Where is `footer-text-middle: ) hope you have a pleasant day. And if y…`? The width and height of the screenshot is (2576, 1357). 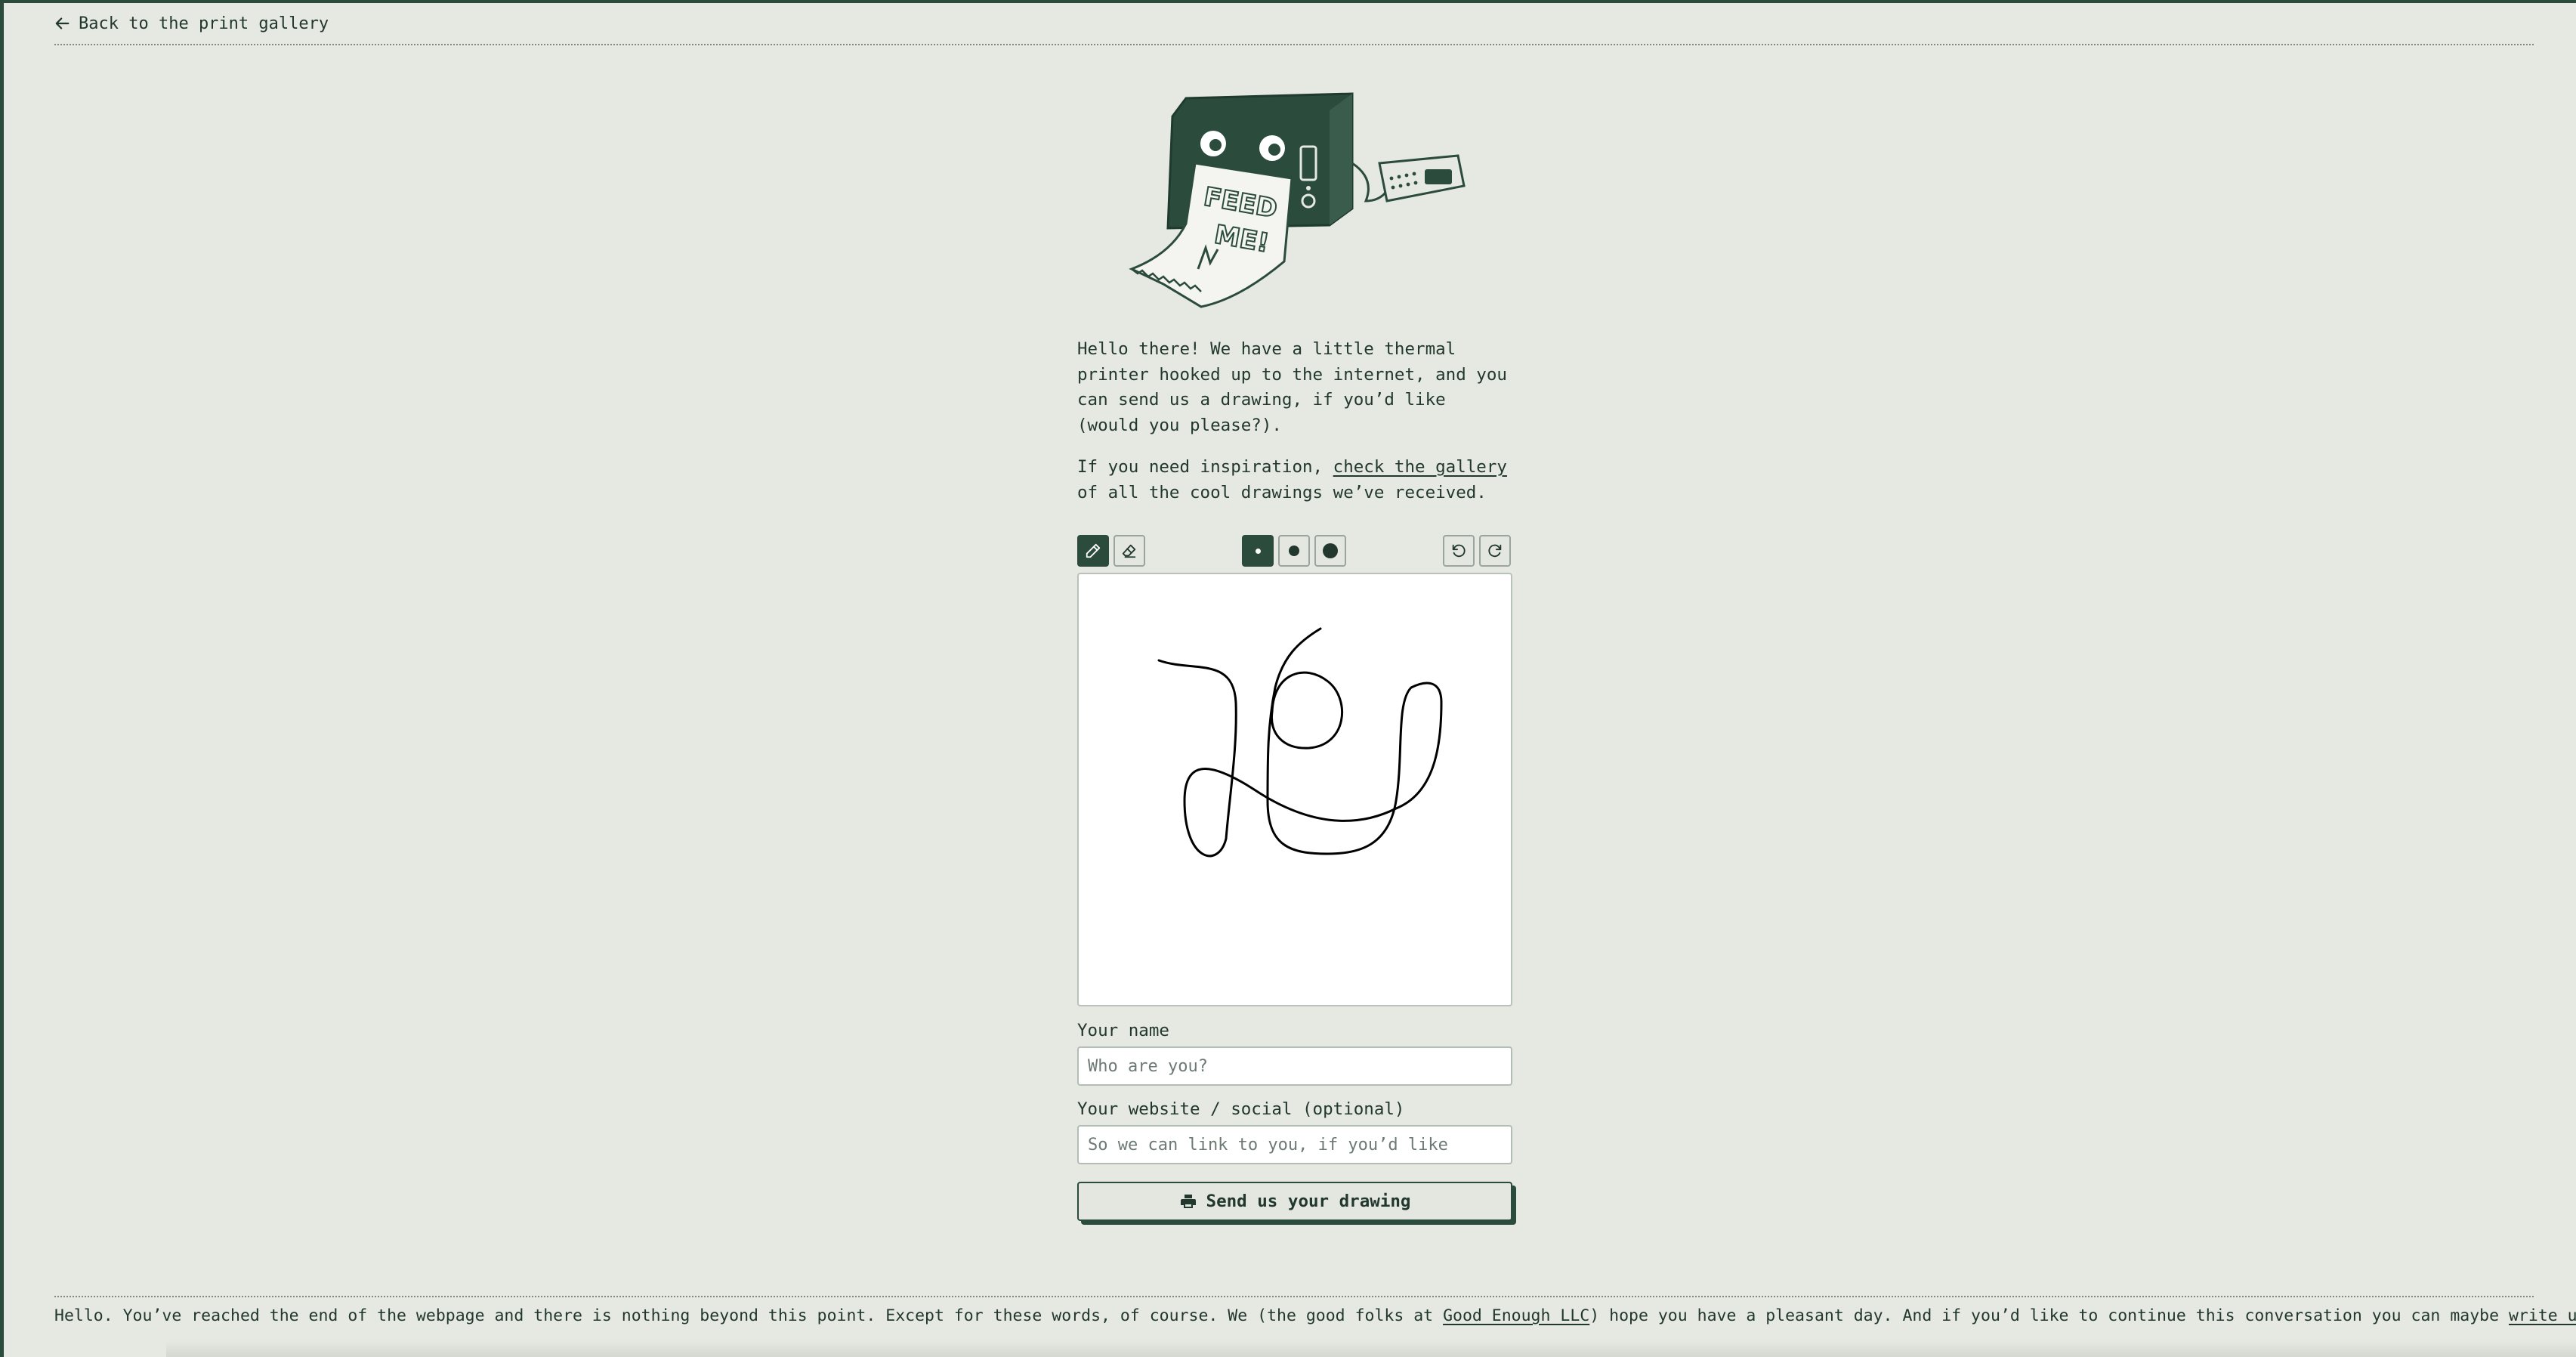 footer-text-middle: ) hope you have a pleasant day. And if y… is located at coordinates (2049, 1315).